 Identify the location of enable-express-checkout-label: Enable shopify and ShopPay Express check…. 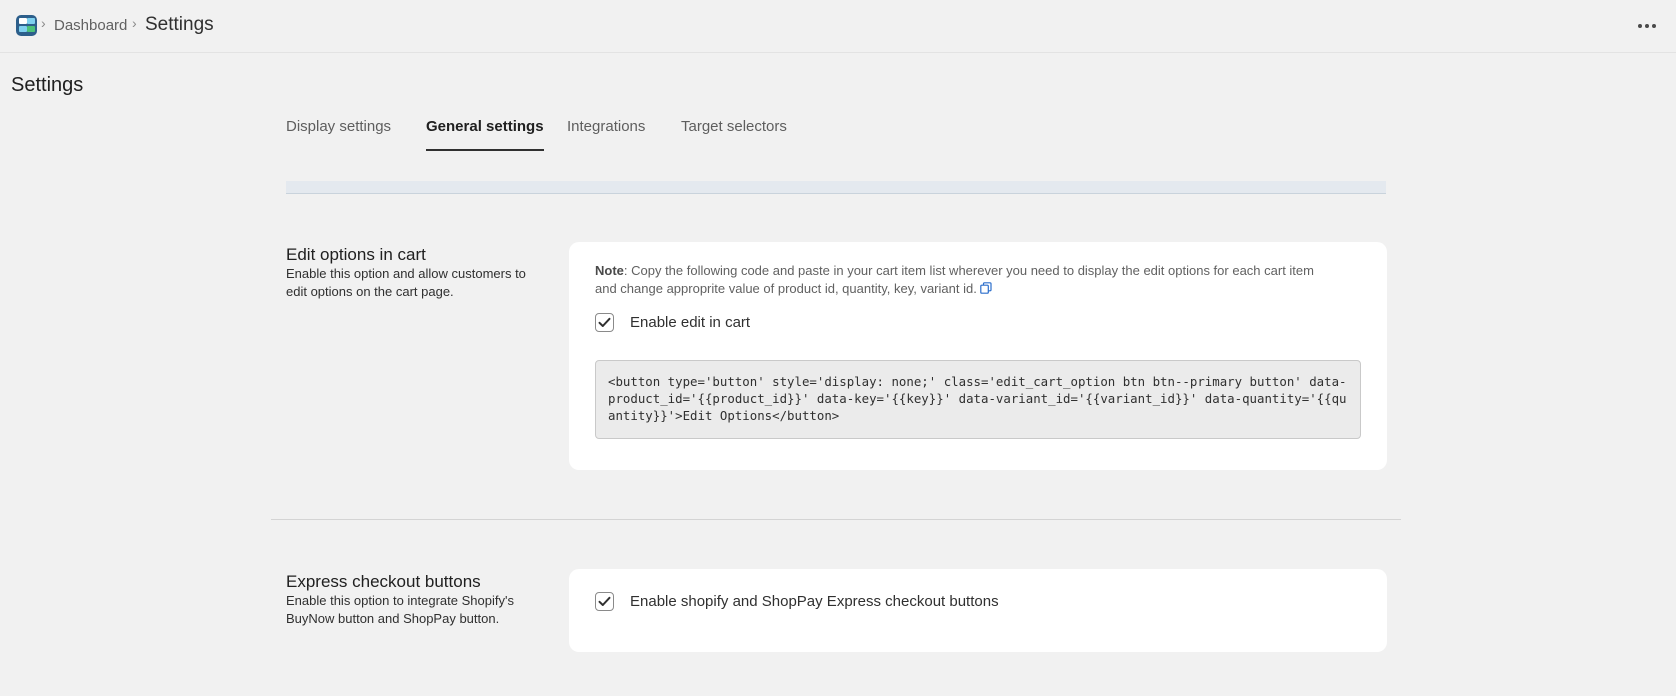
(814, 601).